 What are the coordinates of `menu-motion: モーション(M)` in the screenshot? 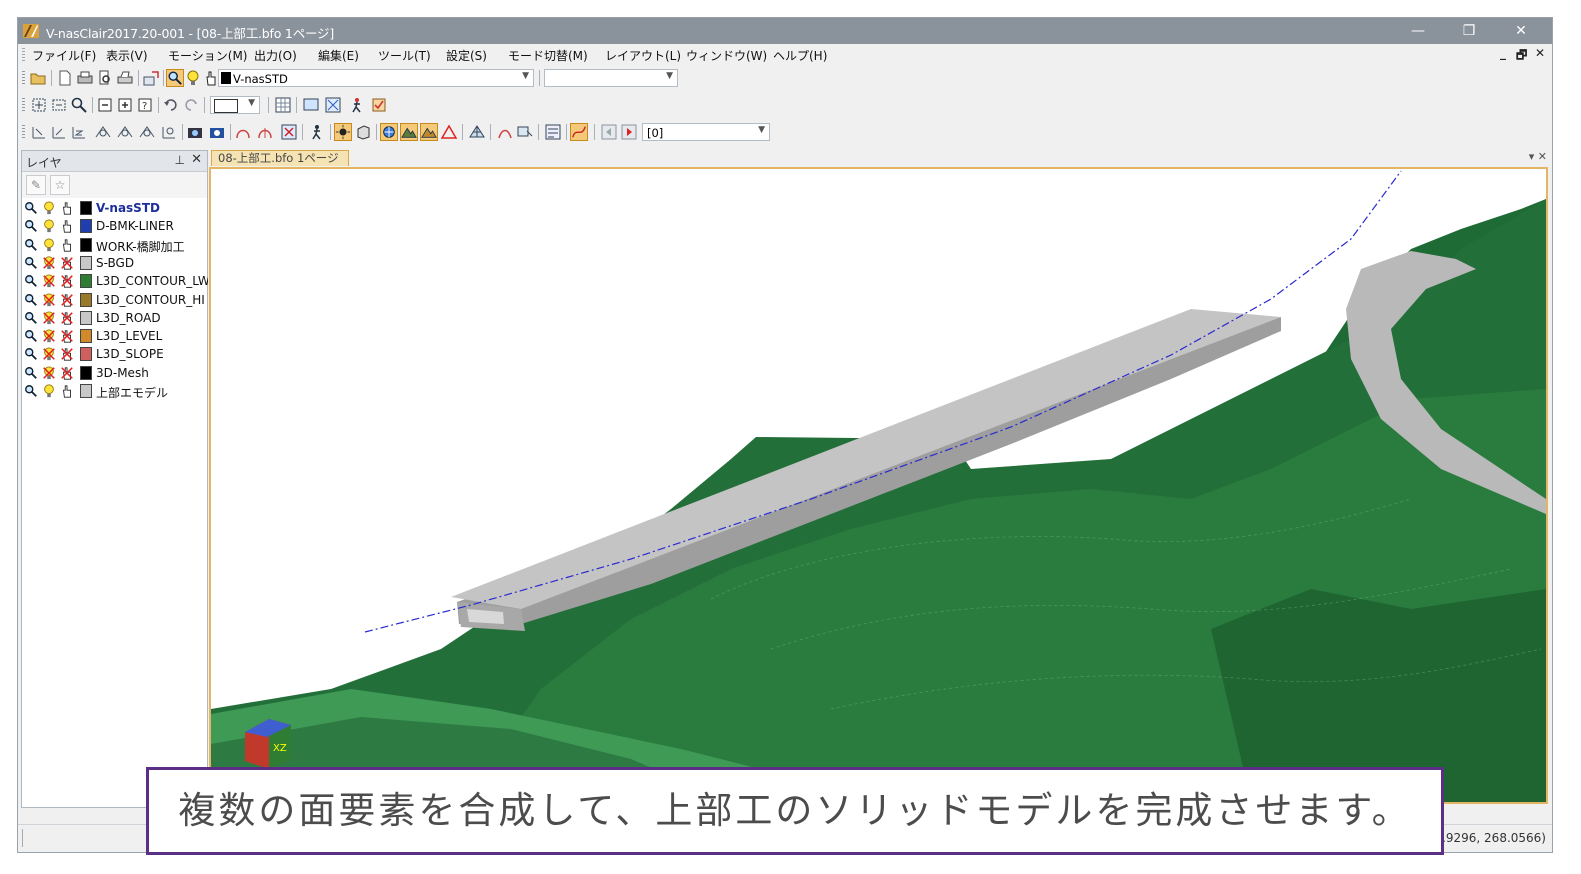 It's located at (207, 55).